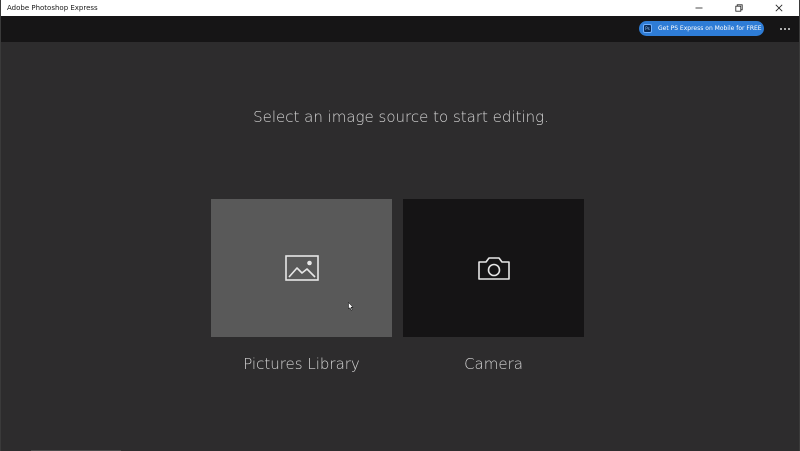 The image size is (800, 451). I want to click on restore-icon, so click(739, 8).